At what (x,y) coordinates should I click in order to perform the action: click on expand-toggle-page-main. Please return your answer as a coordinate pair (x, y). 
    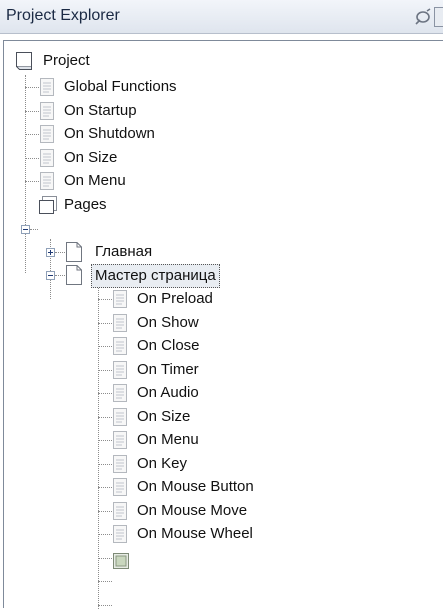
    Looking at the image, I should click on (50, 252).